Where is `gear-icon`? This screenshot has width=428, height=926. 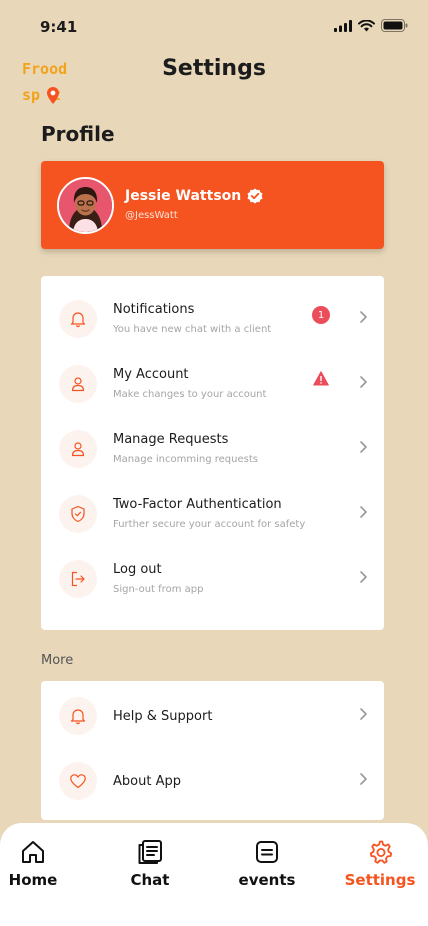 gear-icon is located at coordinates (381, 852).